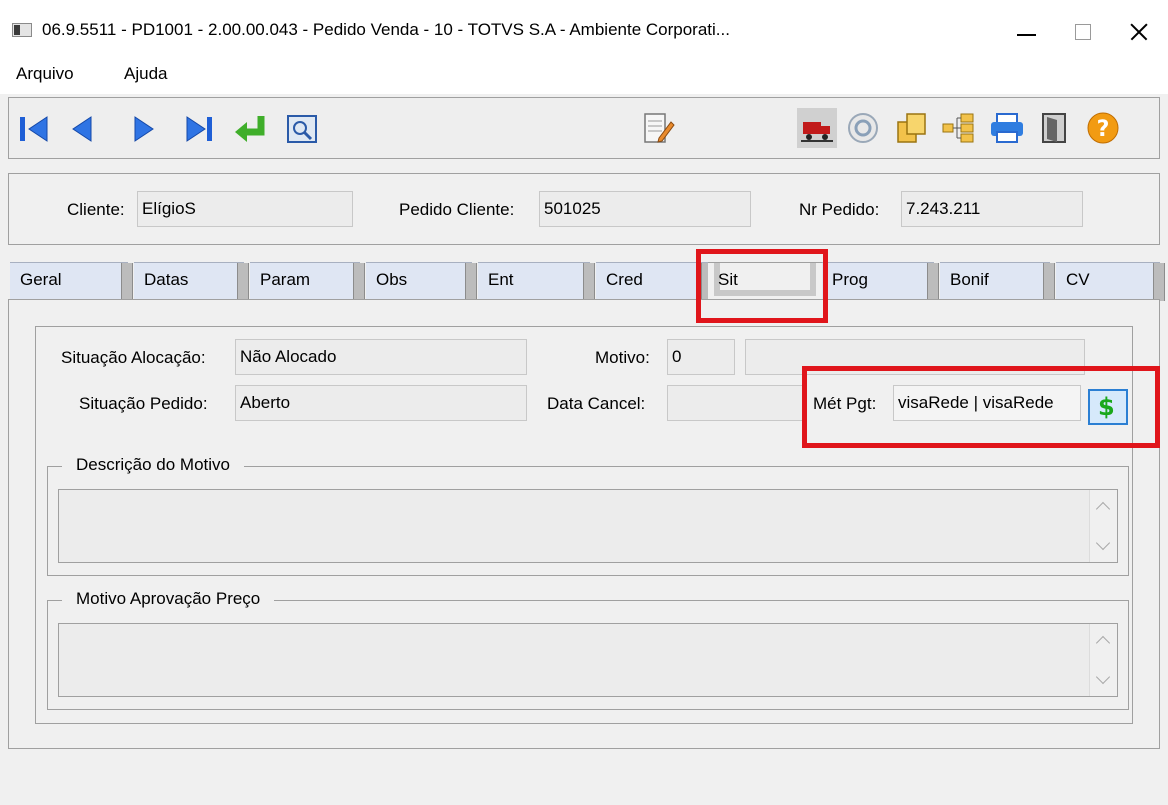 The width and height of the screenshot is (1168, 805). I want to click on data-cancel-label: Data Cancel:, so click(596, 403).